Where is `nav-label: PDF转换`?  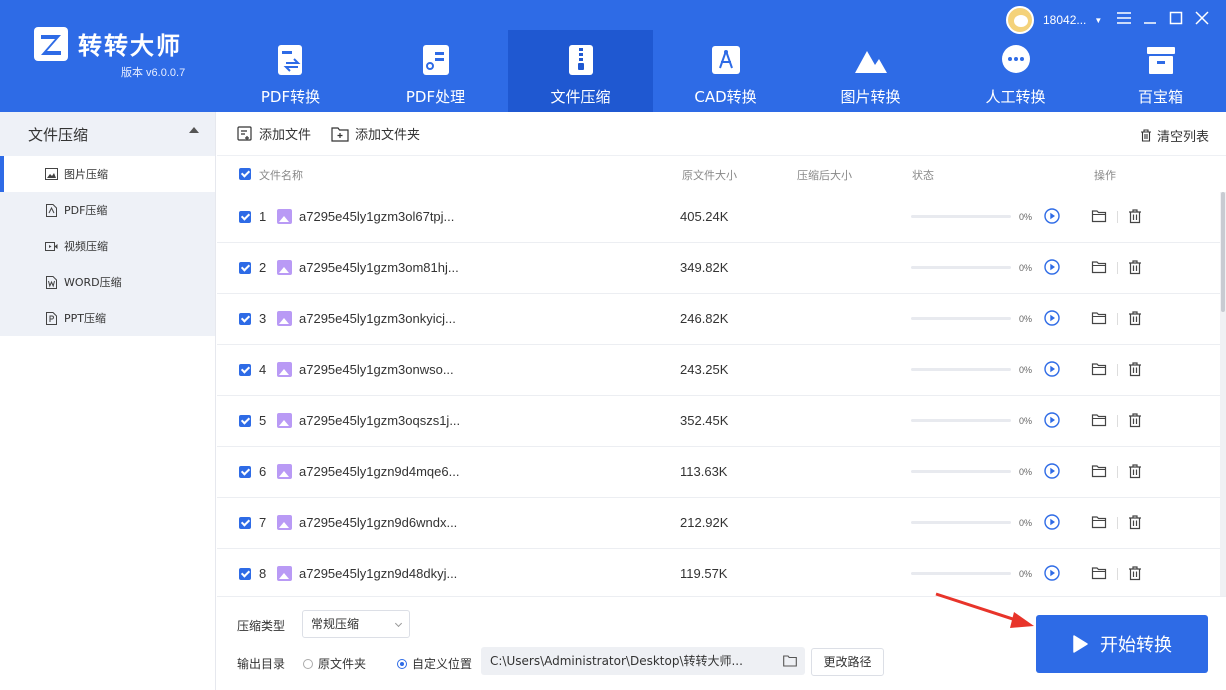 nav-label: PDF转换 is located at coordinates (290, 97).